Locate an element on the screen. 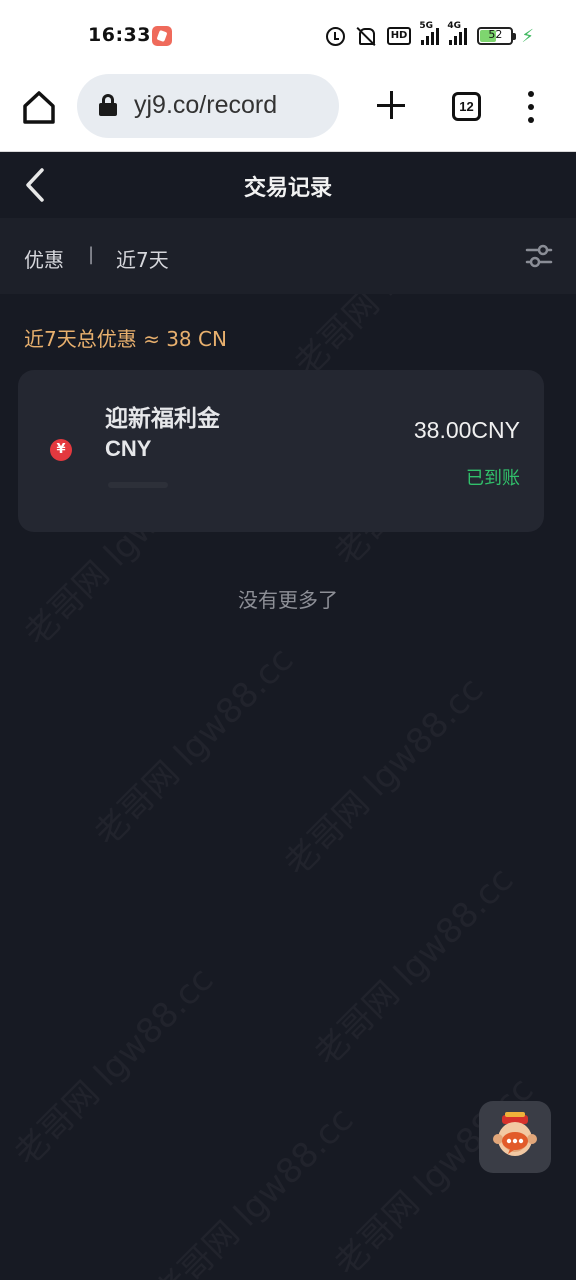 The width and height of the screenshot is (576, 1280). status-icons: HD 5G 4G 52 ⚡ is located at coordinates (429, 34).